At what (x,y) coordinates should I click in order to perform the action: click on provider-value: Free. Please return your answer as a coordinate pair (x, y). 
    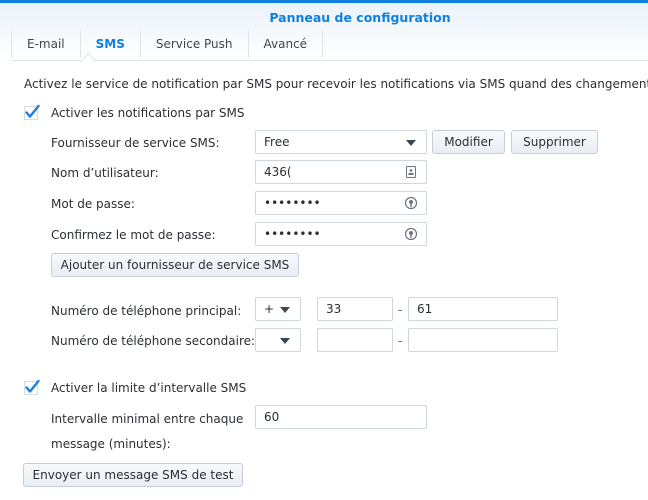
    Looking at the image, I should click on (277, 142).